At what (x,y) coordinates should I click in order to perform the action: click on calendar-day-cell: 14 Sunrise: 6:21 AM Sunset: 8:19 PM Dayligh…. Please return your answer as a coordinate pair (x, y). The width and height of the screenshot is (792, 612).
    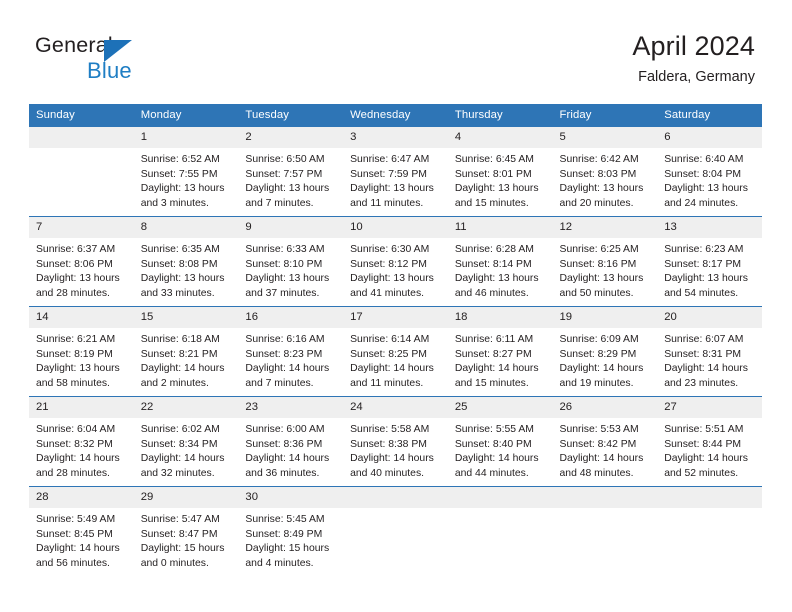
    Looking at the image, I should click on (81, 351).